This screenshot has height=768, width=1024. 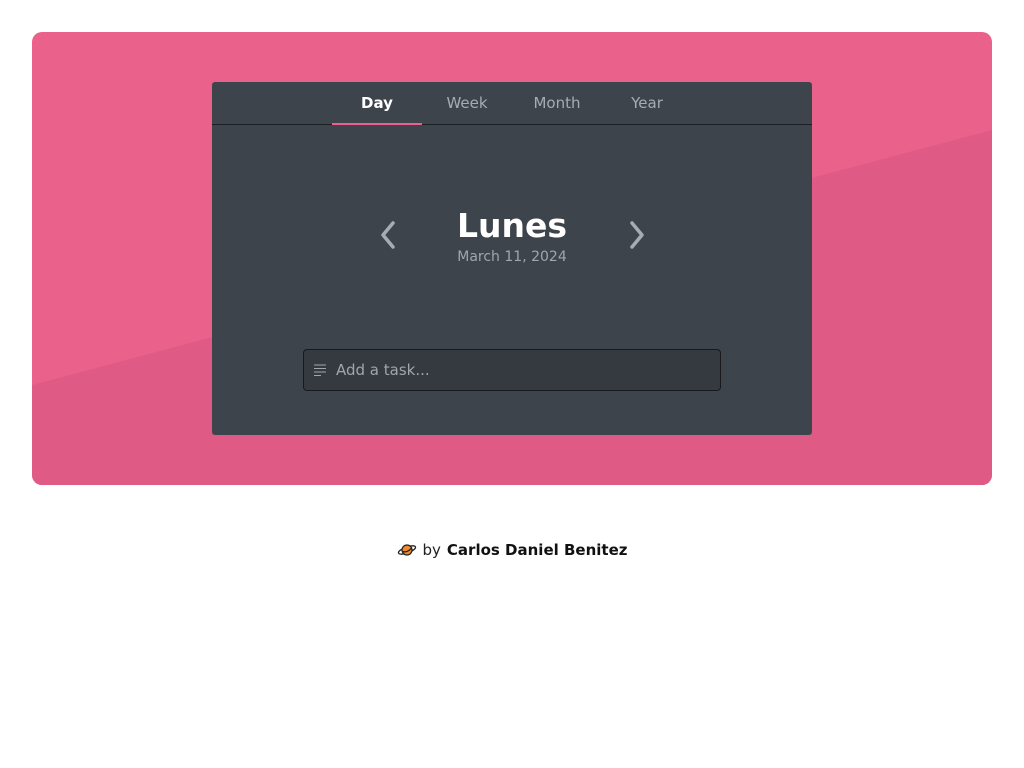 What do you see at coordinates (467, 103) in the screenshot?
I see `tab-week: Week` at bounding box center [467, 103].